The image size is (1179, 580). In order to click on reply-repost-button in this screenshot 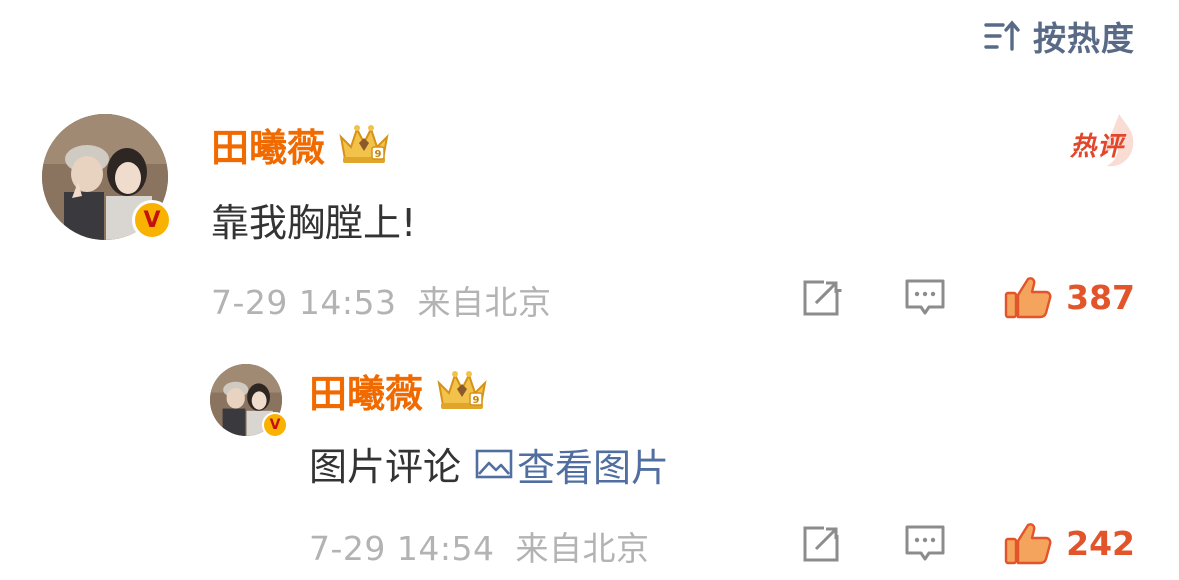, I will do `click(823, 543)`.